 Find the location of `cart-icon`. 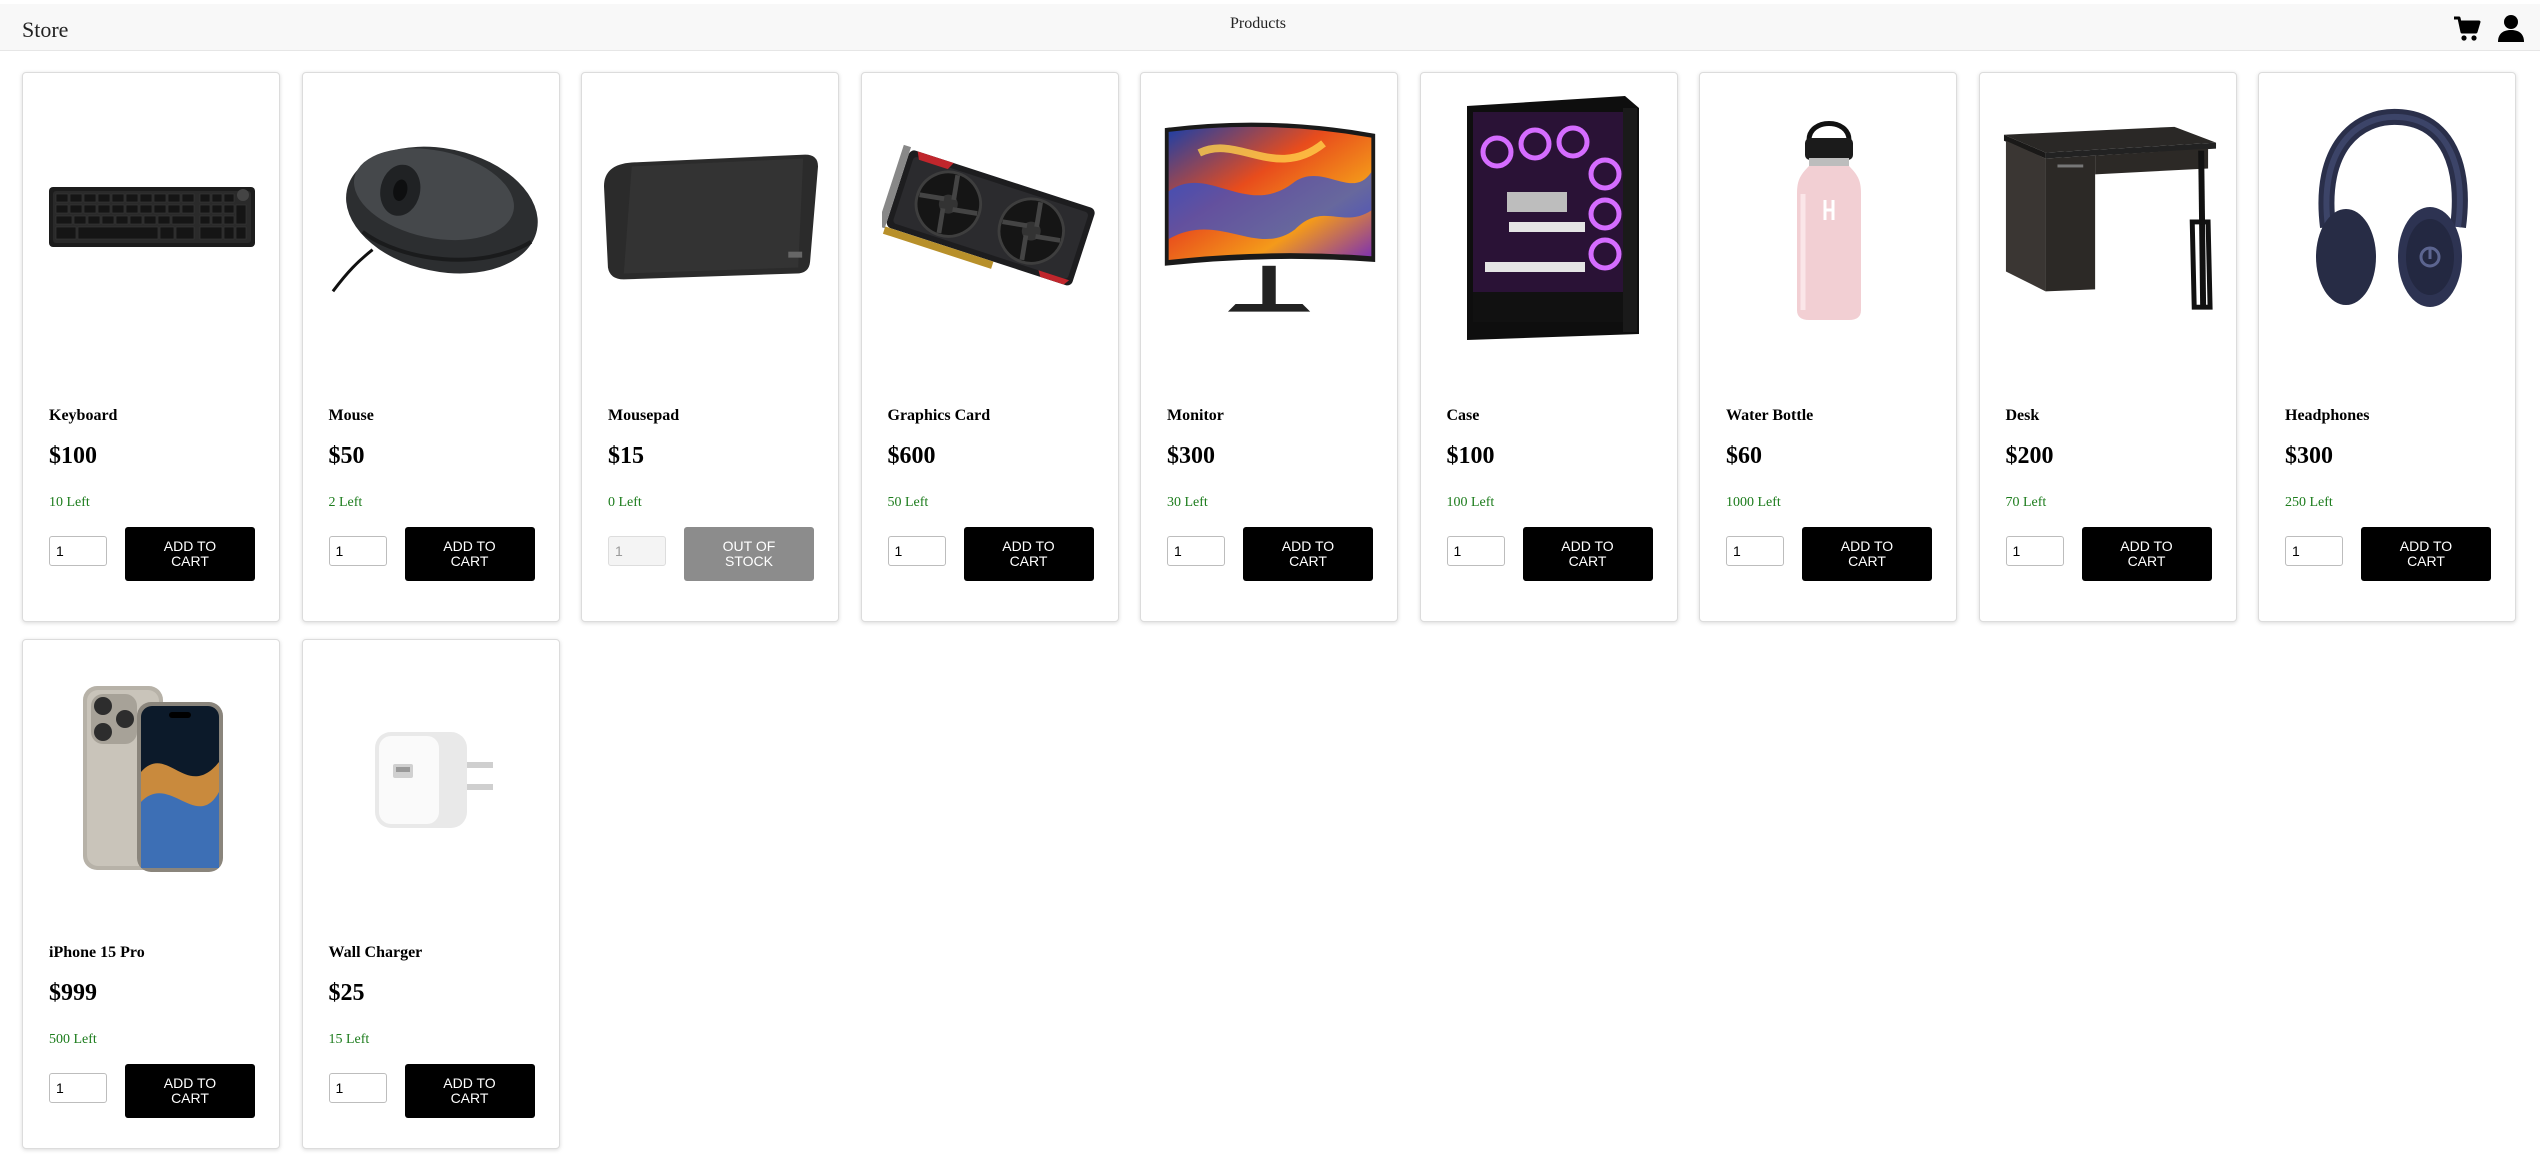

cart-icon is located at coordinates (2467, 28).